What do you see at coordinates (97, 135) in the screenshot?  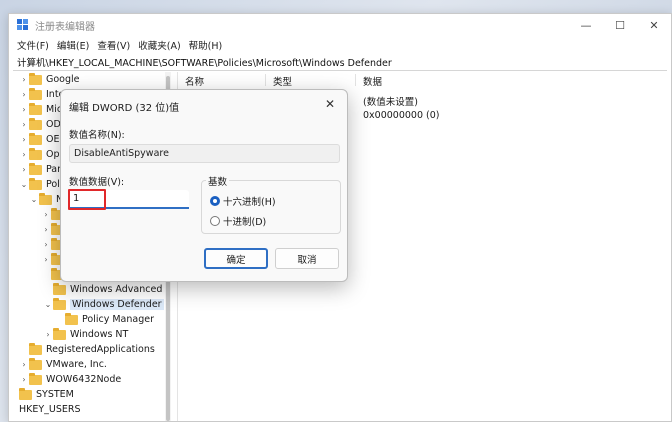 I see `value-name-label: 数值名称(N):` at bounding box center [97, 135].